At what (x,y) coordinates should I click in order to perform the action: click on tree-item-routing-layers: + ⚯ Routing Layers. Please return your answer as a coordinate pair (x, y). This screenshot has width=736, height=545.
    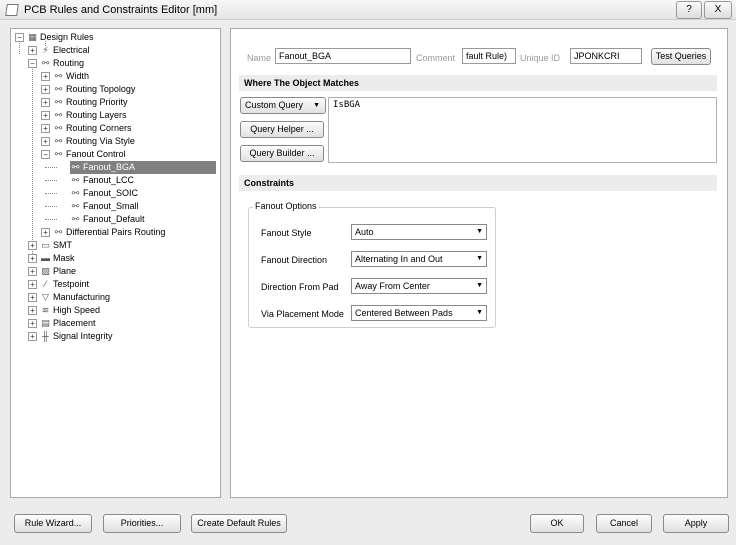
    Looking at the image, I should click on (115, 115).